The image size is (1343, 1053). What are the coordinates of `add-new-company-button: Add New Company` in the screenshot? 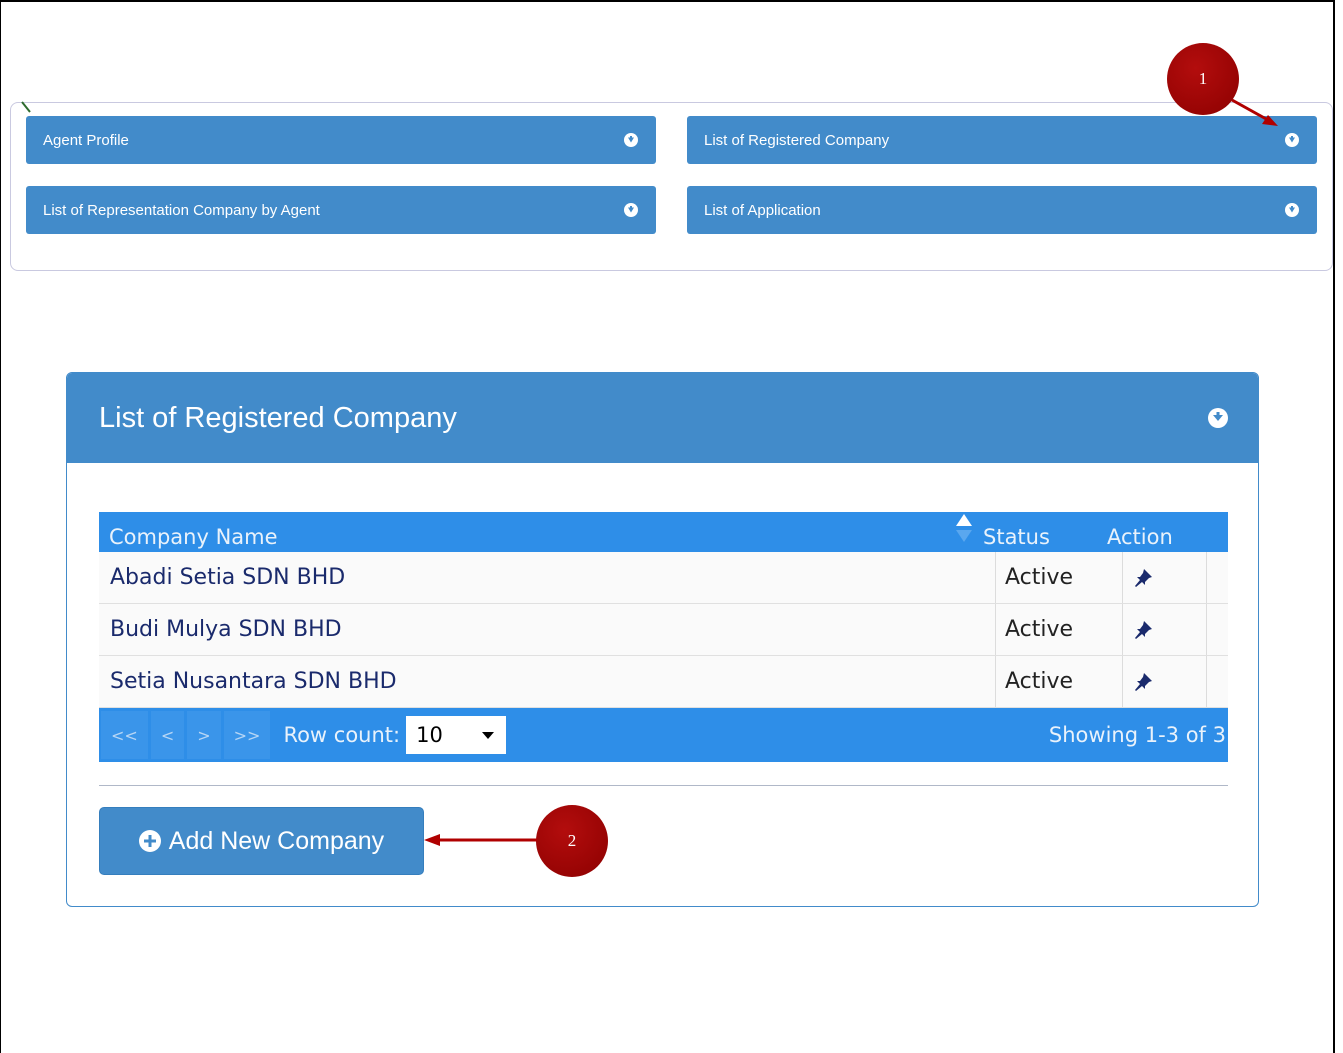 It's located at (261, 841).